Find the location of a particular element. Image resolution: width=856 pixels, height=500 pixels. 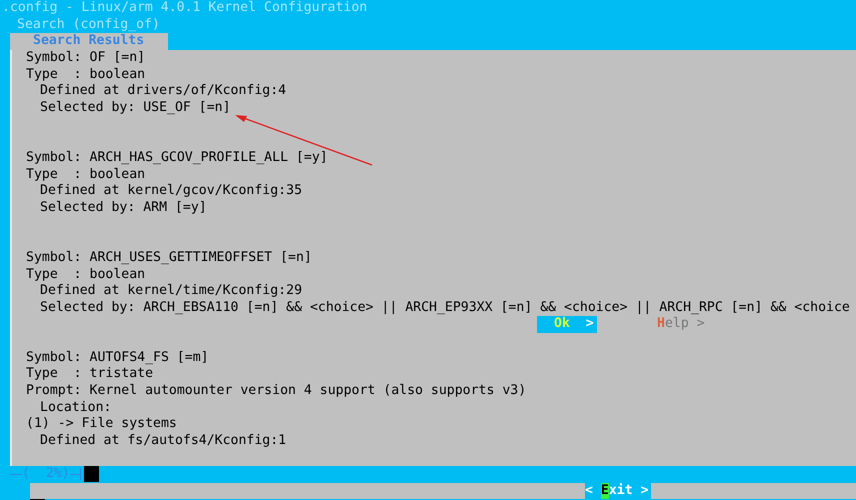

window-title: .config - Linux/arm 4.0.1 Kernel Configuration is located at coordinates (184, 8).